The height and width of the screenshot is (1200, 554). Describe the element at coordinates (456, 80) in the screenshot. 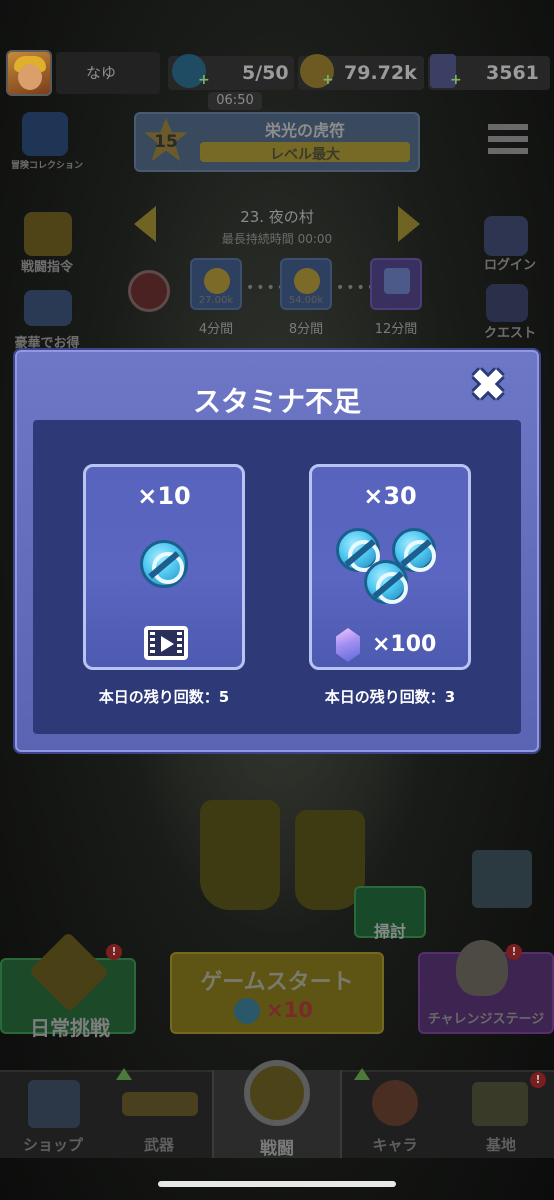

I see `gem-plus-icon: +` at that location.